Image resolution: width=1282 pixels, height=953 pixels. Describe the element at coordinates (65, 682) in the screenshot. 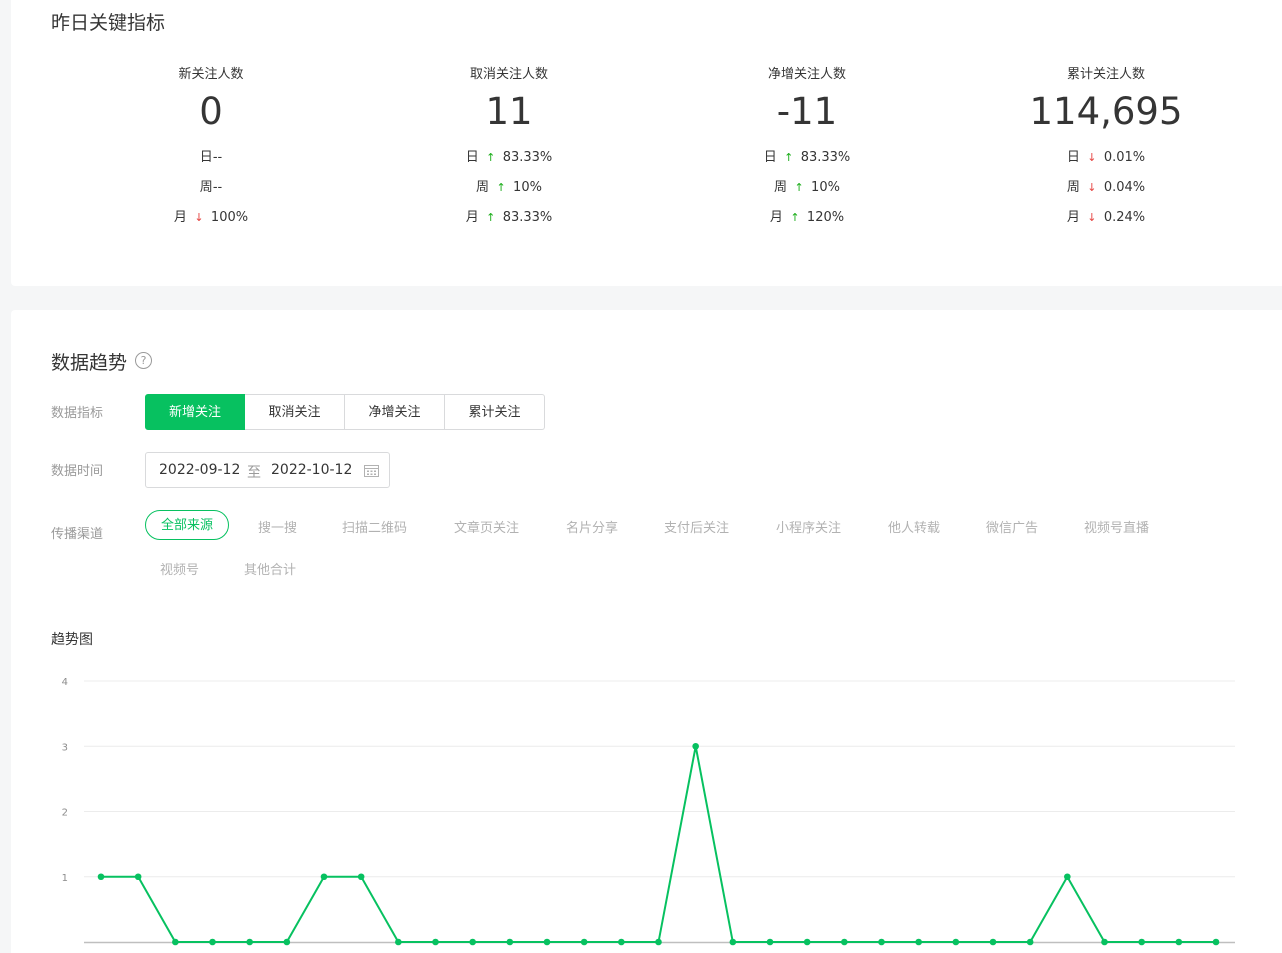

I see `y-tick-label: 4` at that location.